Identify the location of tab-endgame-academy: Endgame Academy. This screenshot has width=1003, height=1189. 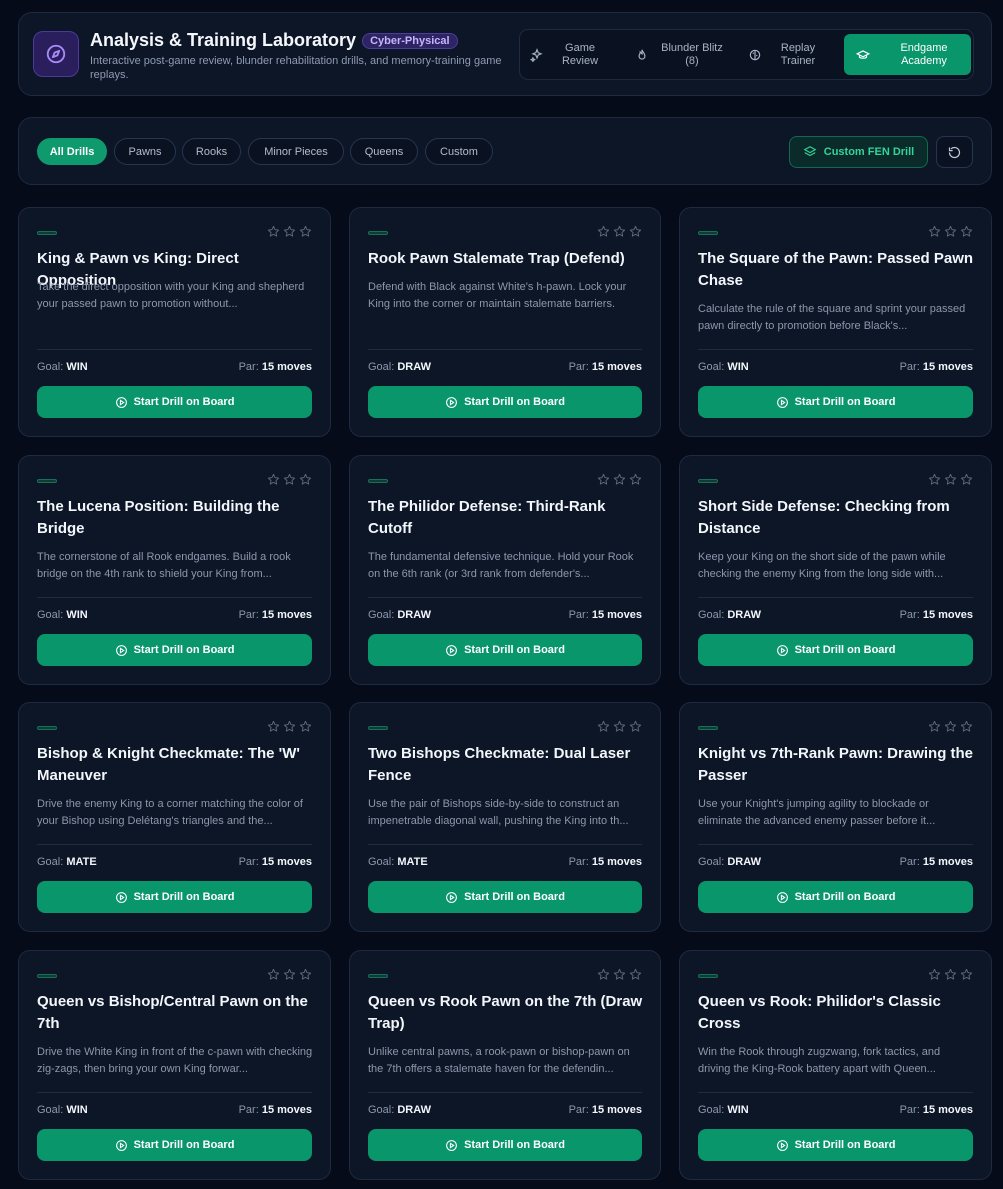
(907, 54).